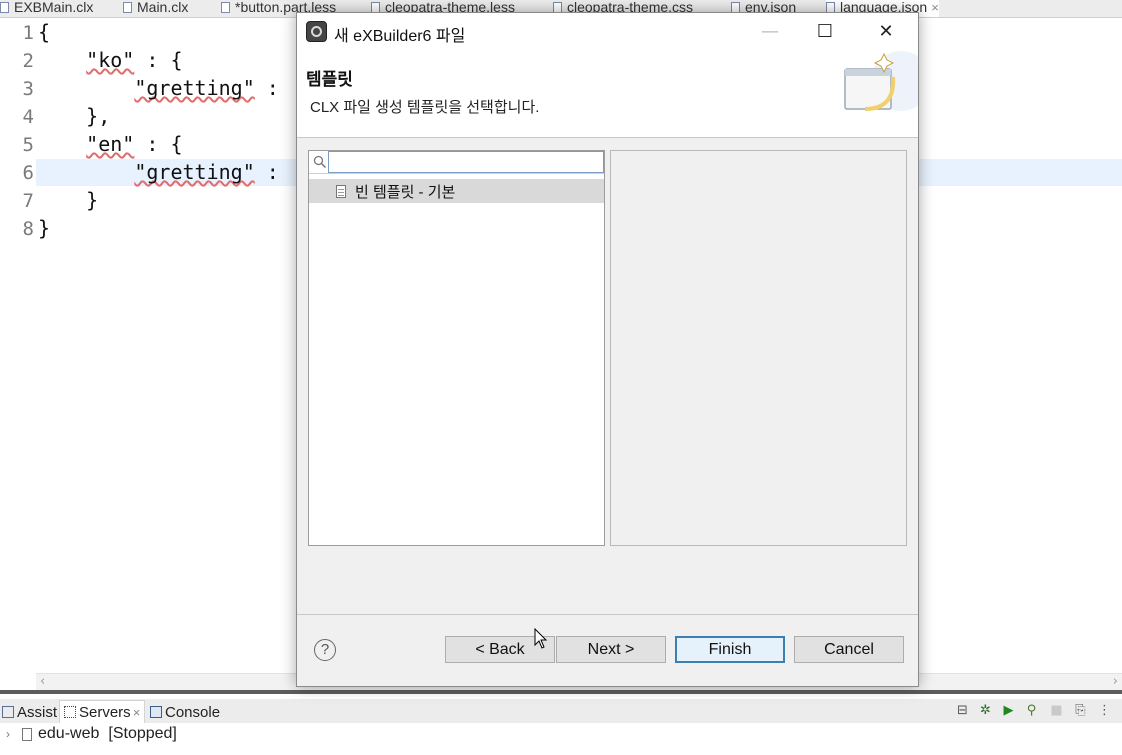  Describe the element at coordinates (1115, 681) in the screenshot. I see `scroll-right-icon: ›` at that location.